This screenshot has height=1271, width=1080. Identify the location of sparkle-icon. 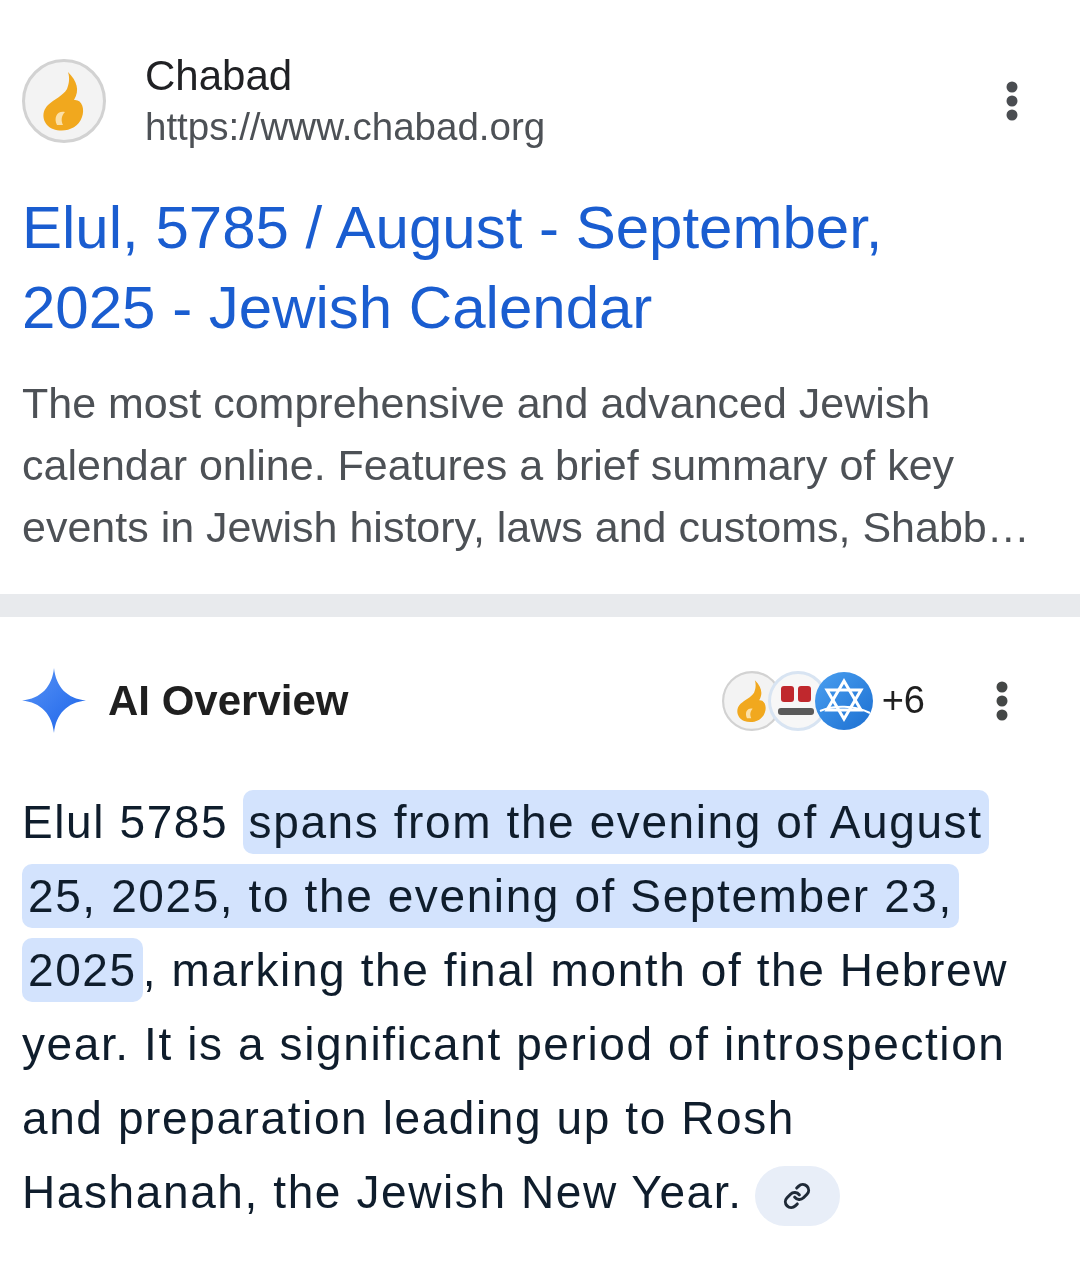
(54, 700).